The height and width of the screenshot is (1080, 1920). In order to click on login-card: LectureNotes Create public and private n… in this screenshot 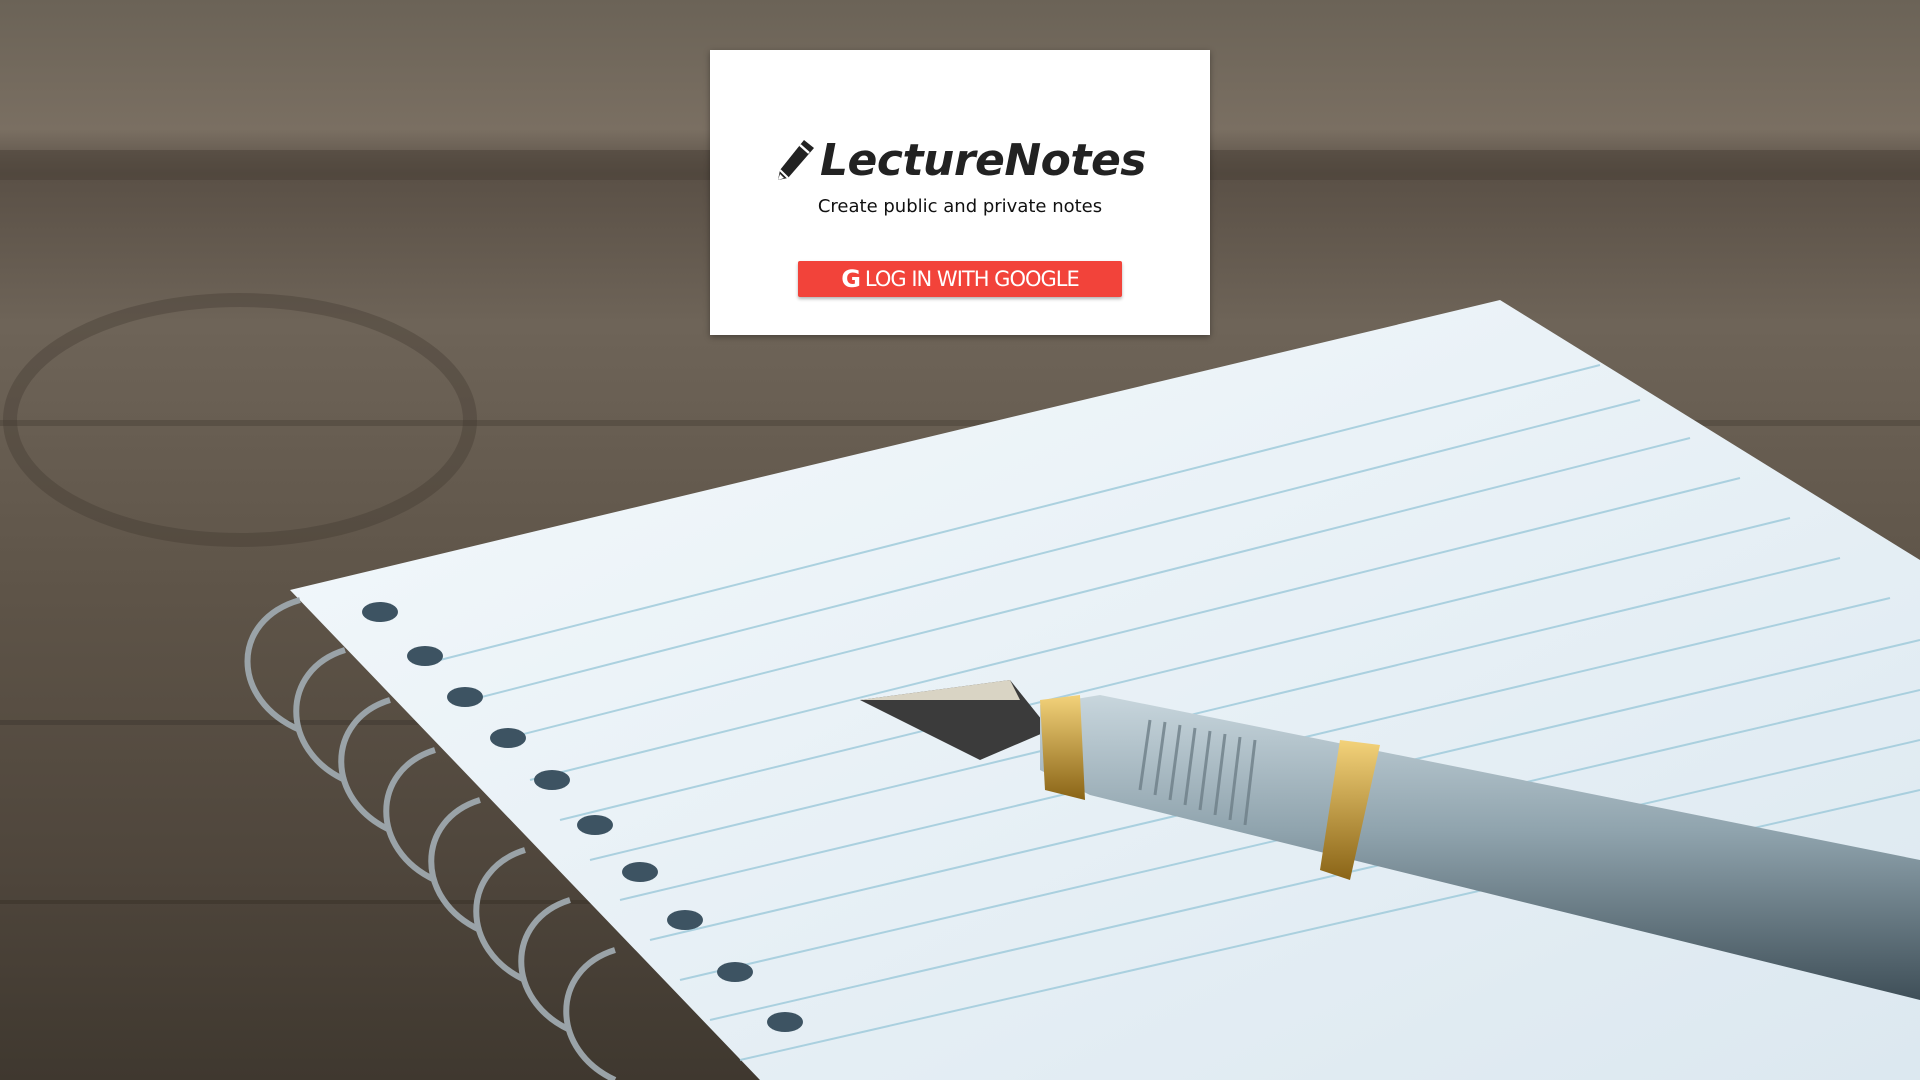, I will do `click(960, 192)`.